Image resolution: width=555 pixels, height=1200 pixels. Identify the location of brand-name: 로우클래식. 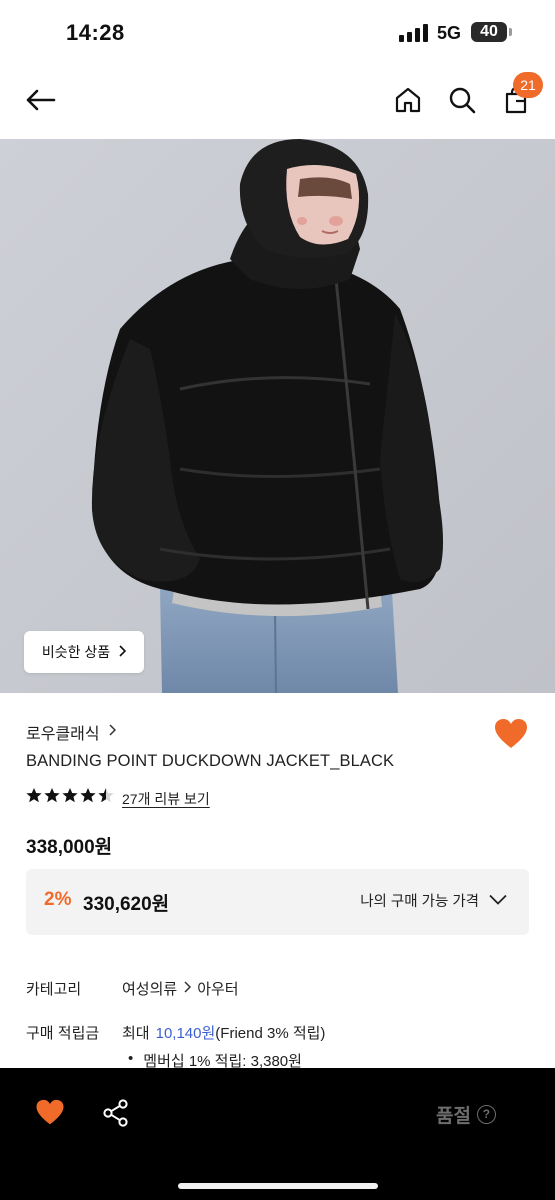
(63, 734).